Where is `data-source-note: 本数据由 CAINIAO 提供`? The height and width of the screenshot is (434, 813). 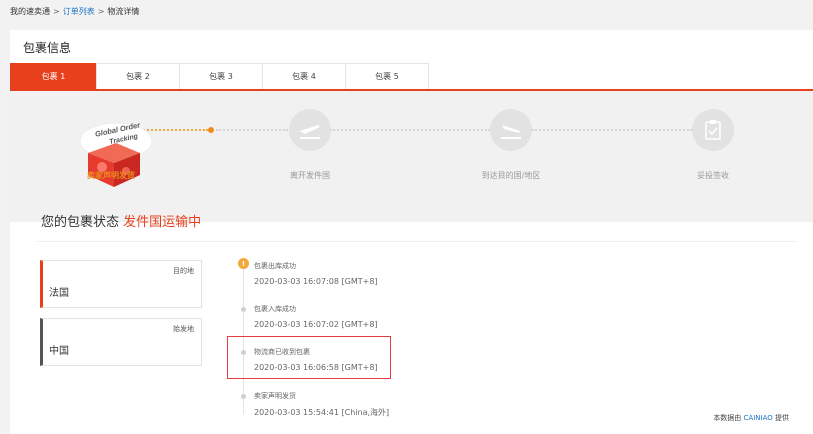
data-source-note: 本数据由 CAINIAO 提供 is located at coordinates (751, 418).